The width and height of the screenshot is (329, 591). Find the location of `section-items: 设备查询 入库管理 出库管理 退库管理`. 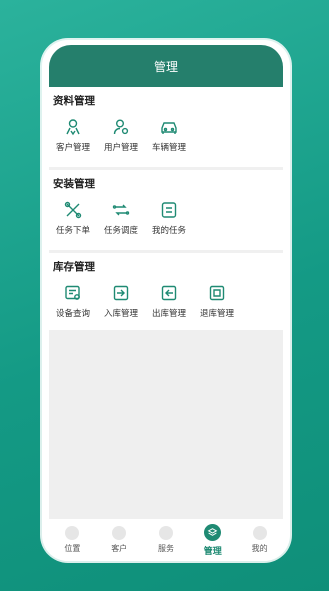

section-items: 设备查询 入库管理 出库管理 退库管理 is located at coordinates (145, 301).